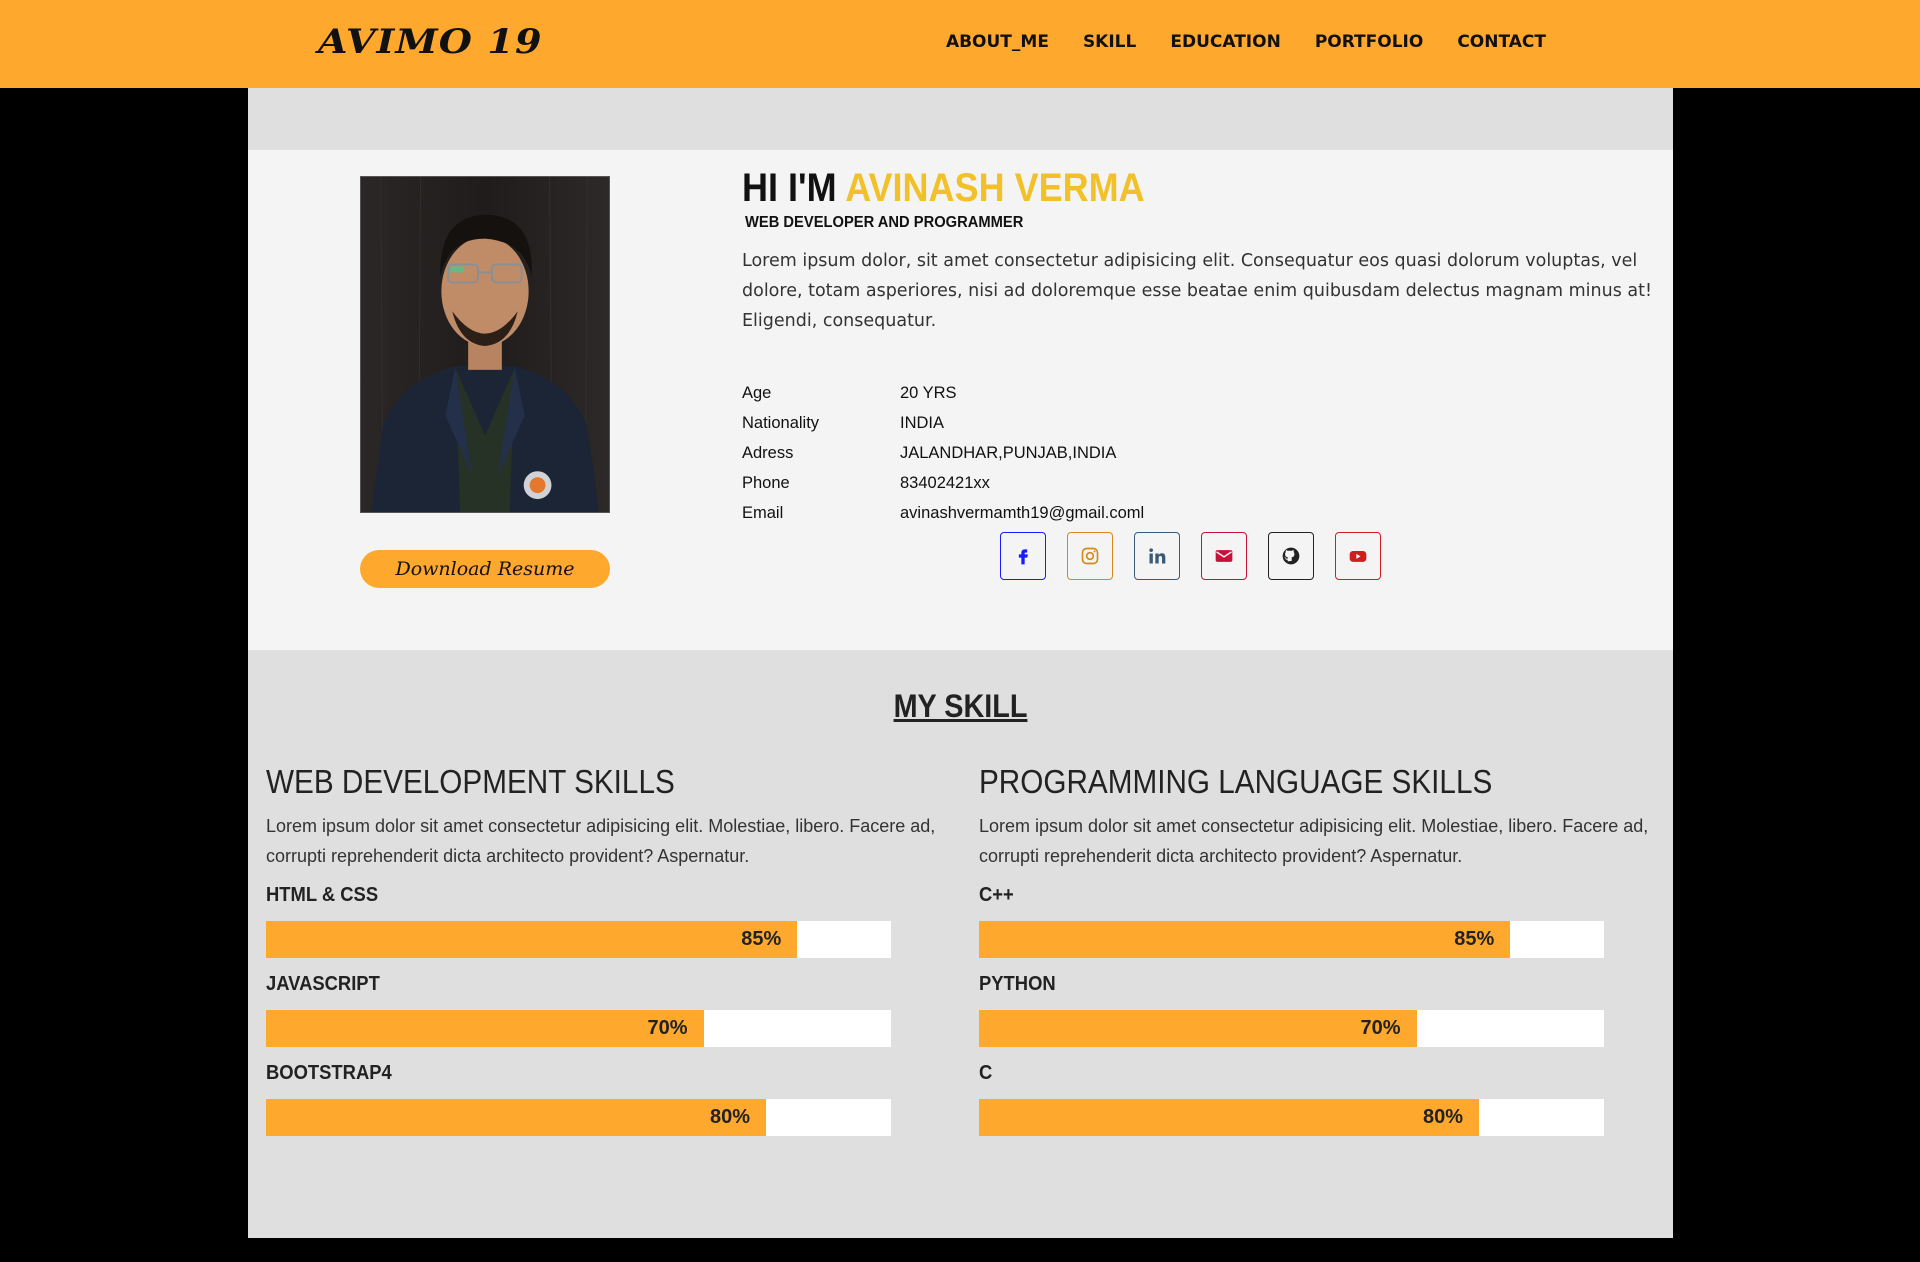 The height and width of the screenshot is (1262, 1920). I want to click on info-value: 20 YRS, so click(928, 392).